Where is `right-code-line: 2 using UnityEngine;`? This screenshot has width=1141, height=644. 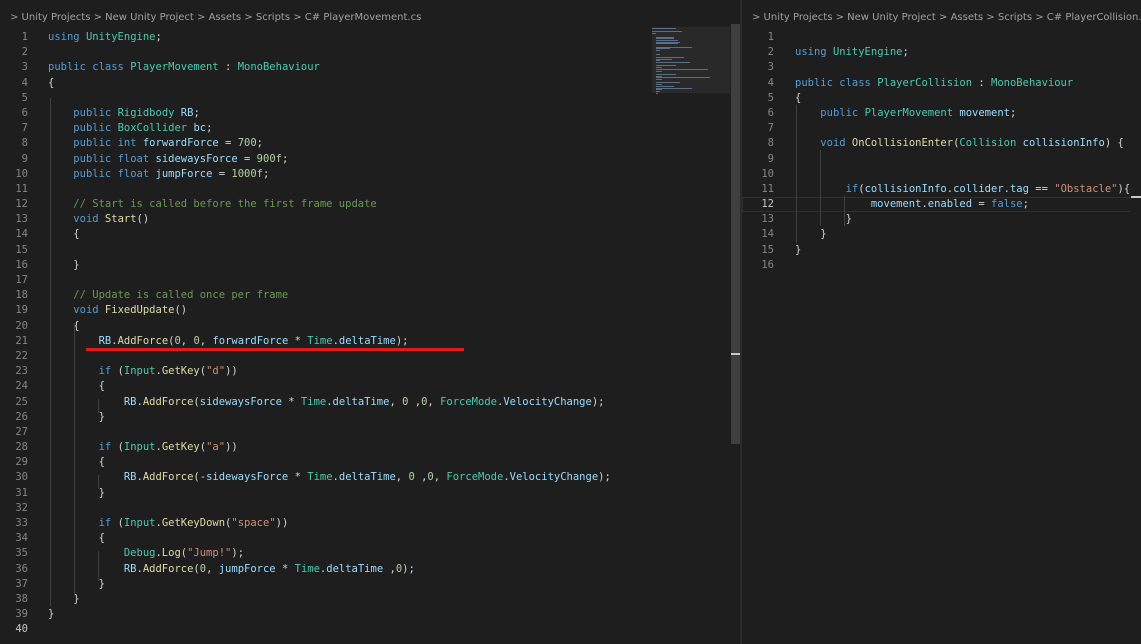
right-code-line: 2 using UnityEngine; is located at coordinates (941, 52).